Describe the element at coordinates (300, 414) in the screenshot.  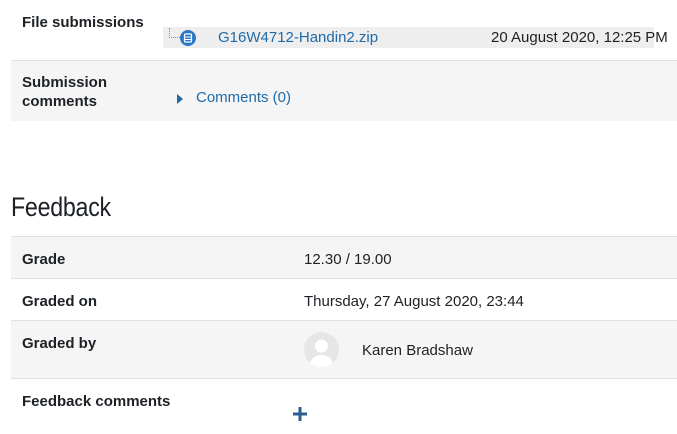
I see `plus-icon` at that location.